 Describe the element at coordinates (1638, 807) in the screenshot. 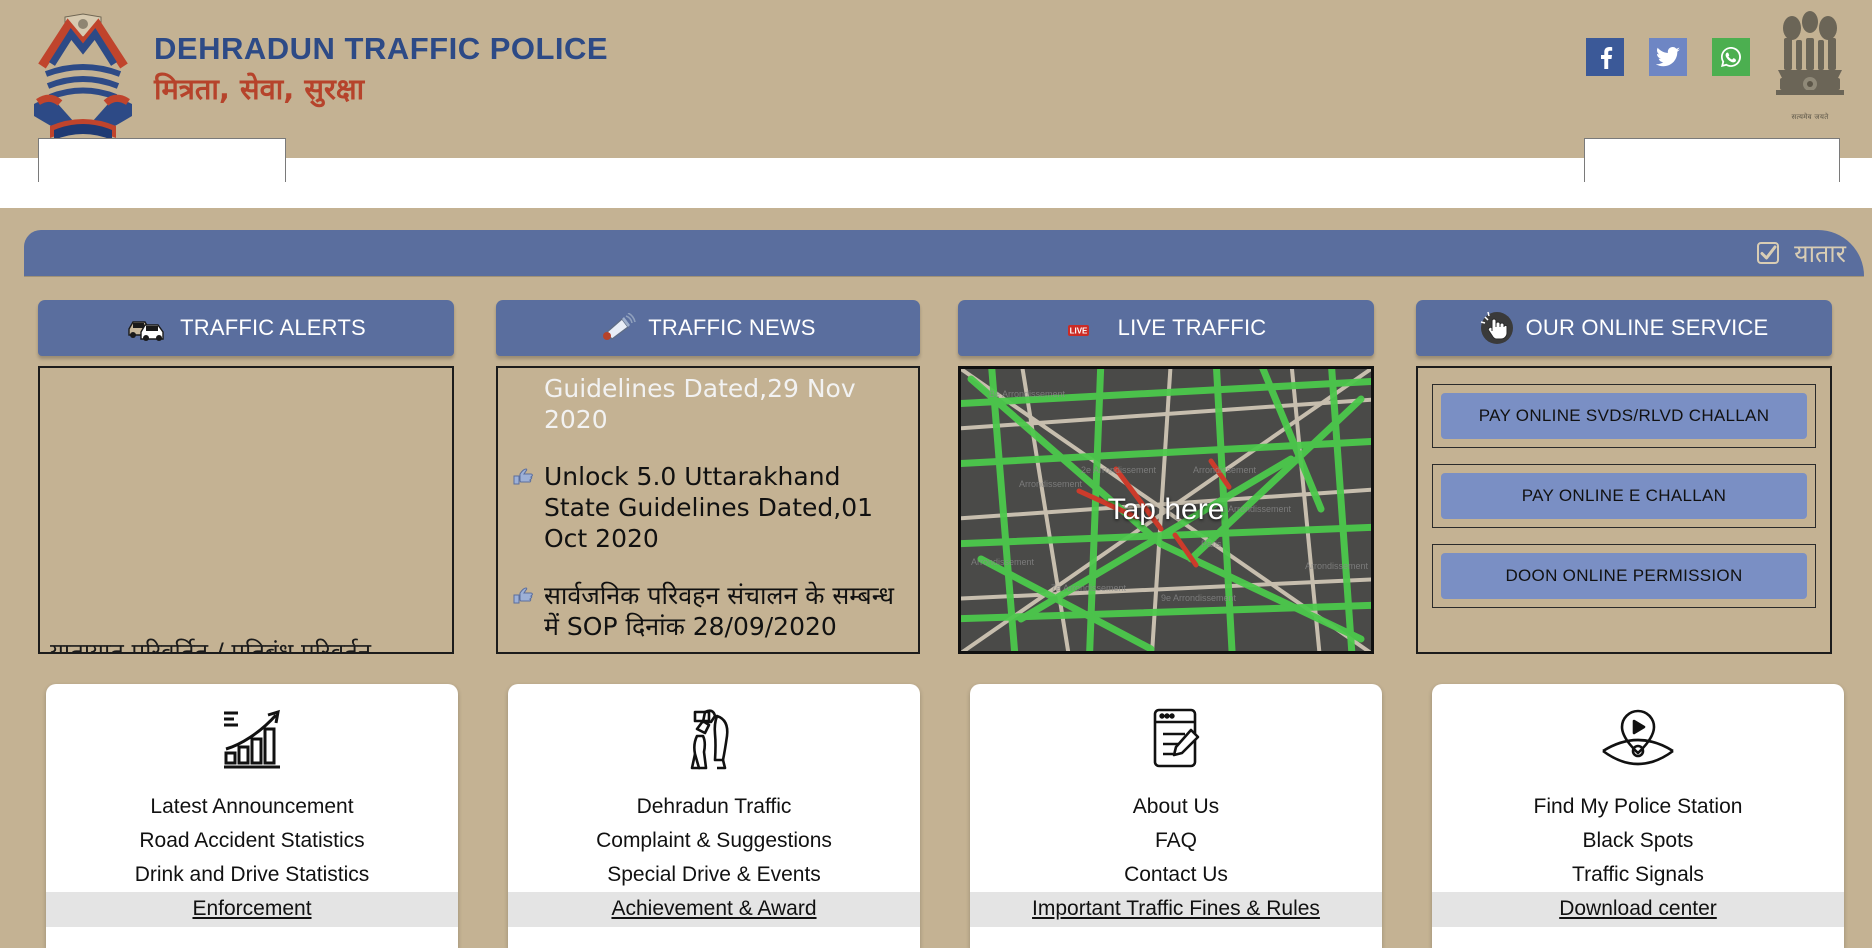

I see `link-find-my-police-station: Find My Police Station` at that location.